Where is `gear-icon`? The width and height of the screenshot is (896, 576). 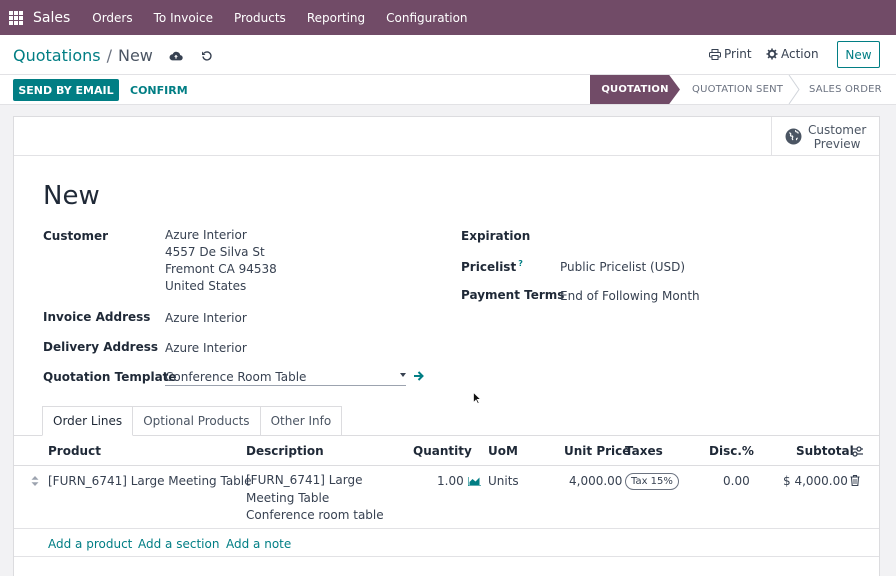 gear-icon is located at coordinates (772, 54).